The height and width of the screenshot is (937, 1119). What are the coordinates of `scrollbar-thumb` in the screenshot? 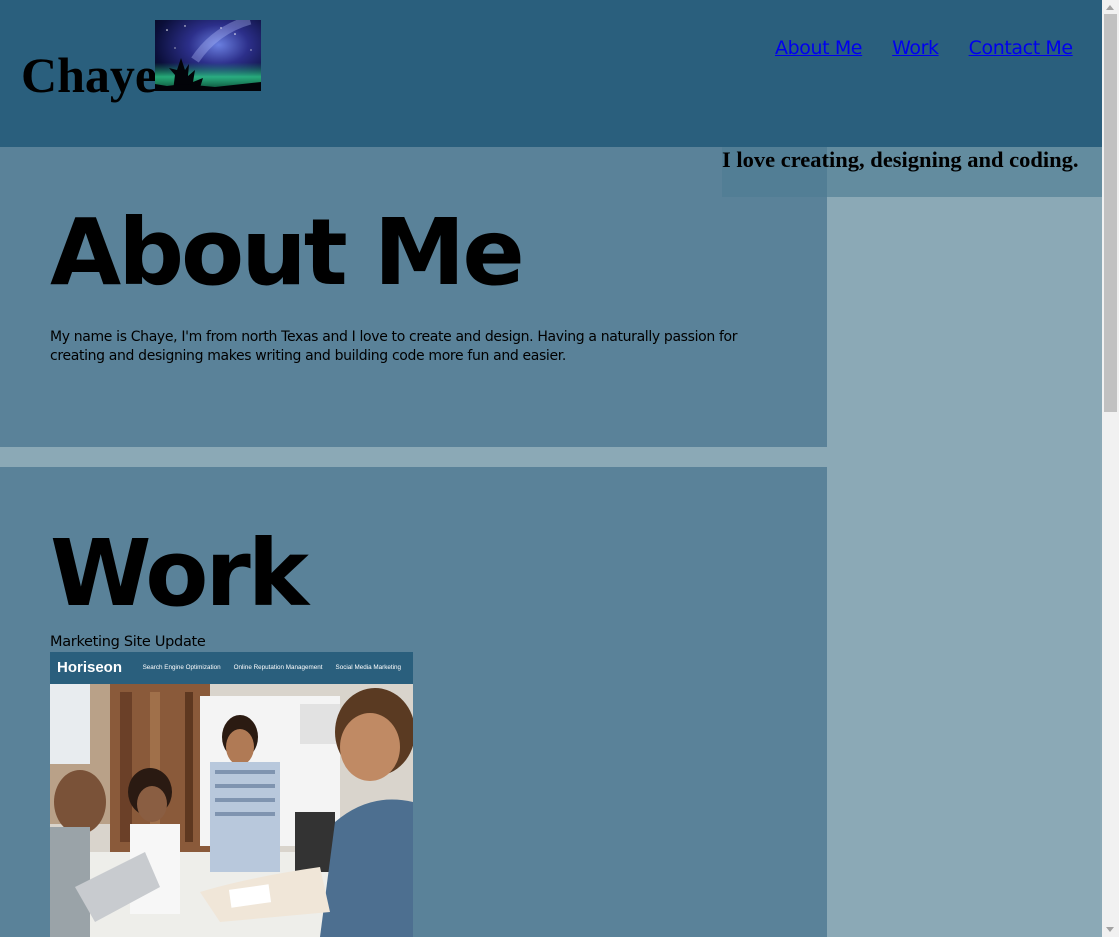 It's located at (1110, 213).